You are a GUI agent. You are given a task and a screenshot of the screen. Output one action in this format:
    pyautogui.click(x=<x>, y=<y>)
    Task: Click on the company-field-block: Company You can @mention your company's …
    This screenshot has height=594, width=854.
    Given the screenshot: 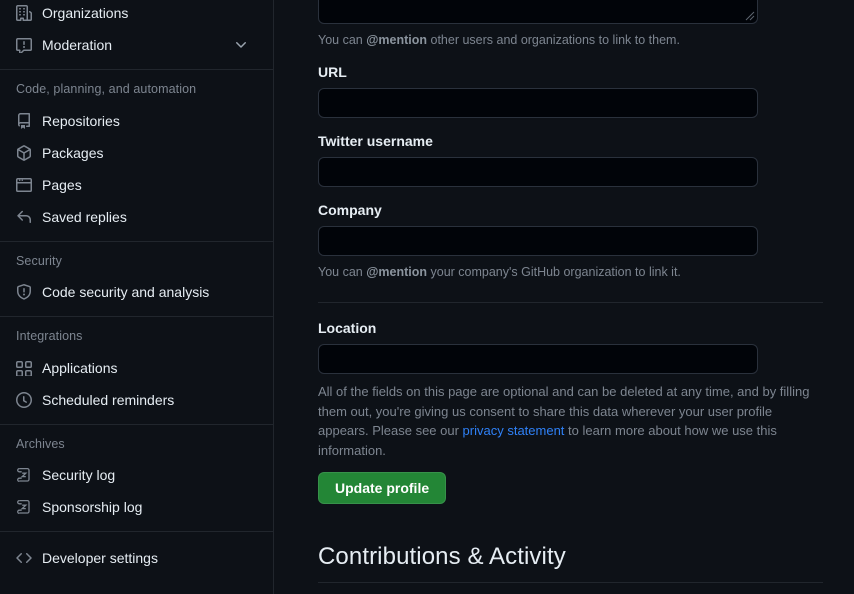 What is the action you would take?
    pyautogui.click(x=571, y=241)
    